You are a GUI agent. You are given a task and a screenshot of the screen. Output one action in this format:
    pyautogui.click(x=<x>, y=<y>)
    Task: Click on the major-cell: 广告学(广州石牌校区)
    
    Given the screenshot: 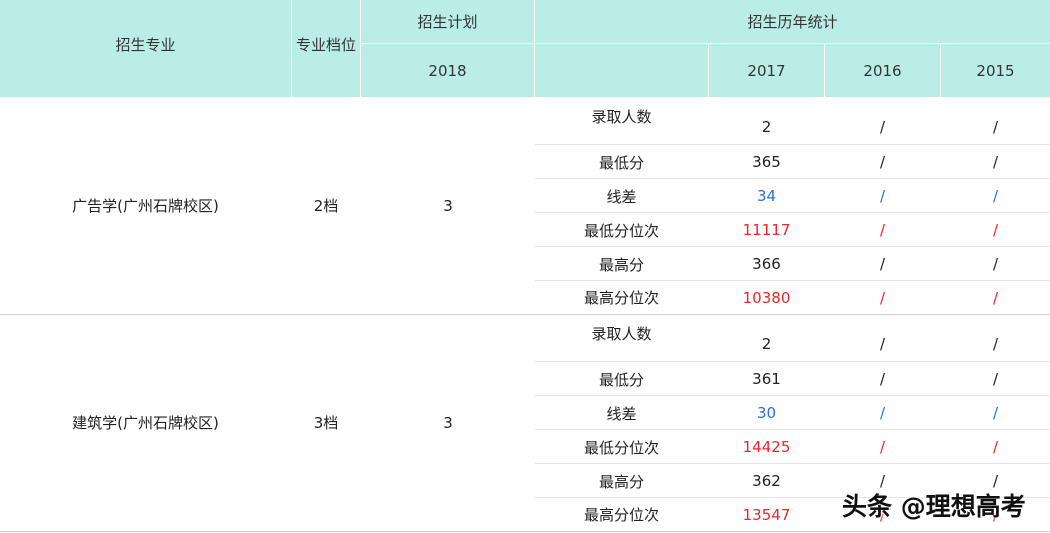 What is the action you would take?
    pyautogui.click(x=145, y=206)
    